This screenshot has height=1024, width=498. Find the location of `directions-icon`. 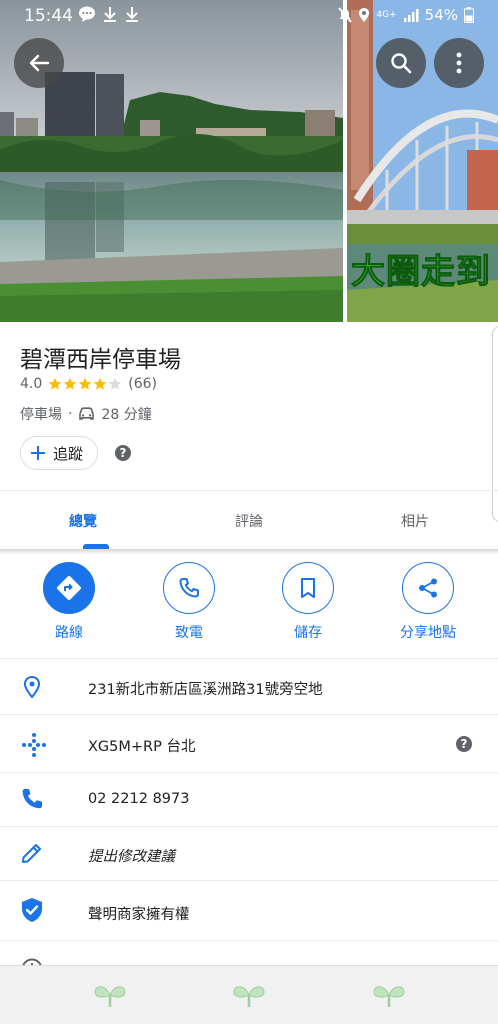

directions-icon is located at coordinates (69, 588).